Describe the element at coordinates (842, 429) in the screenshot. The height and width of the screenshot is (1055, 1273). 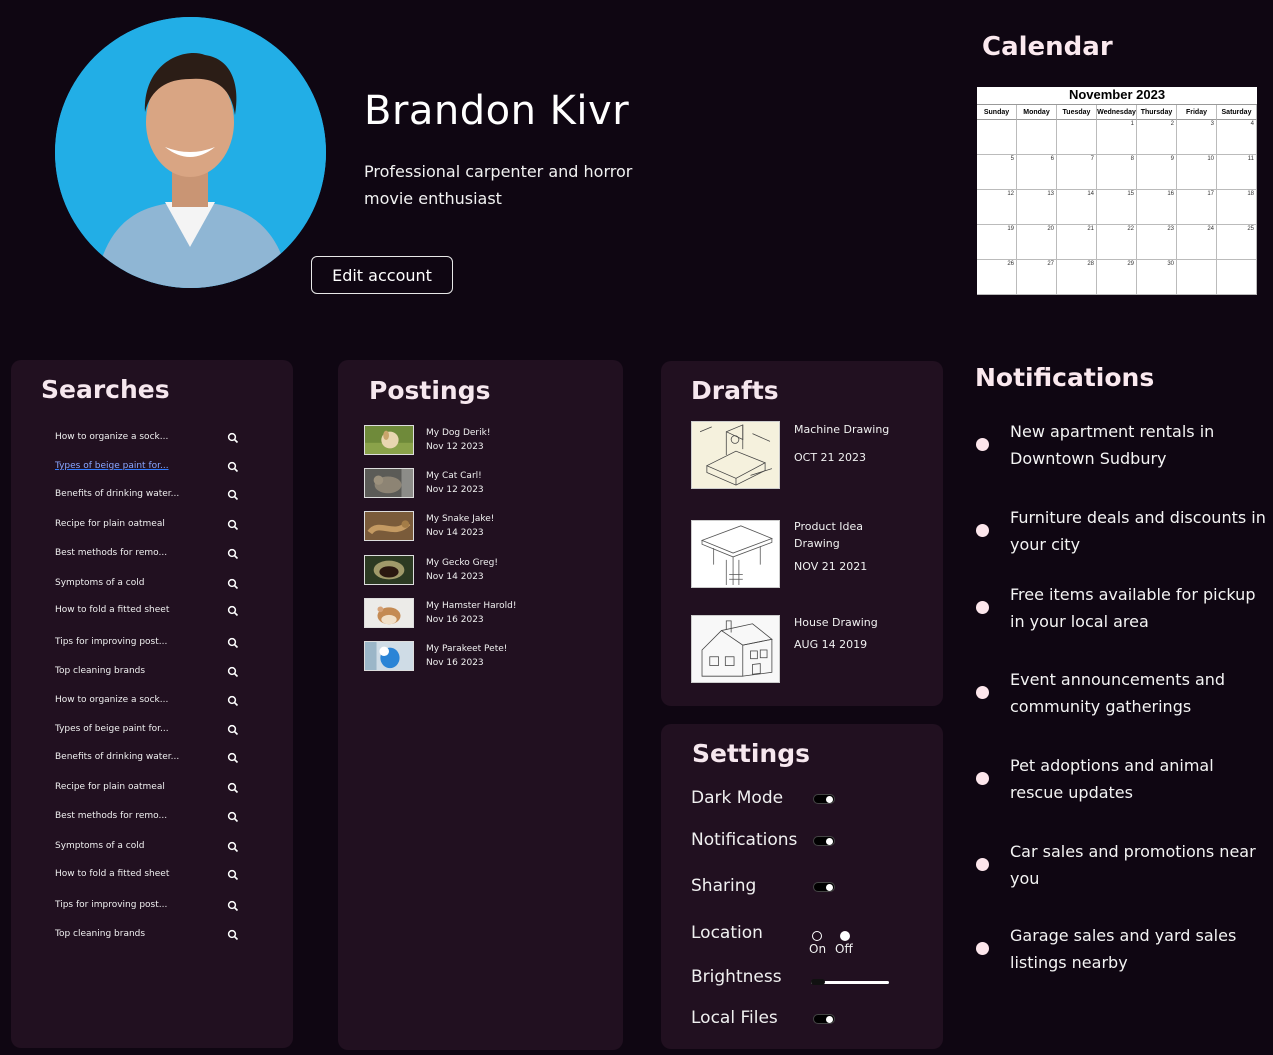
I see `draft-title: Machine Drawing` at that location.